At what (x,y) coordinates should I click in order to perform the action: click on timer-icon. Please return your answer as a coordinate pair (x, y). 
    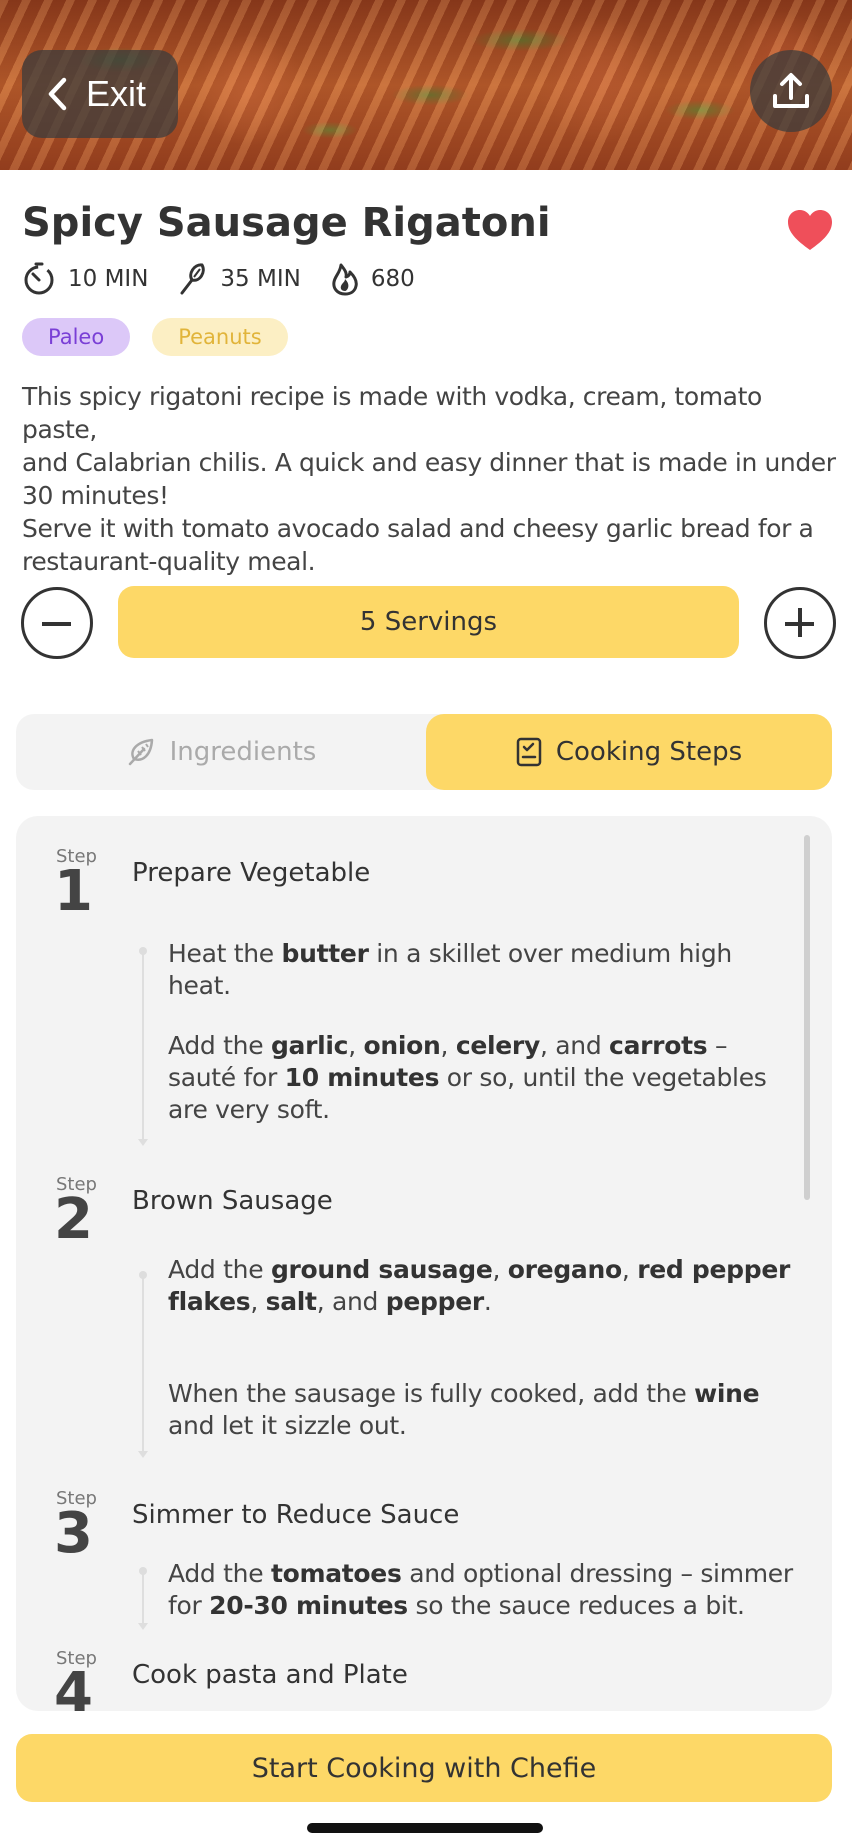
    Looking at the image, I should click on (39, 278).